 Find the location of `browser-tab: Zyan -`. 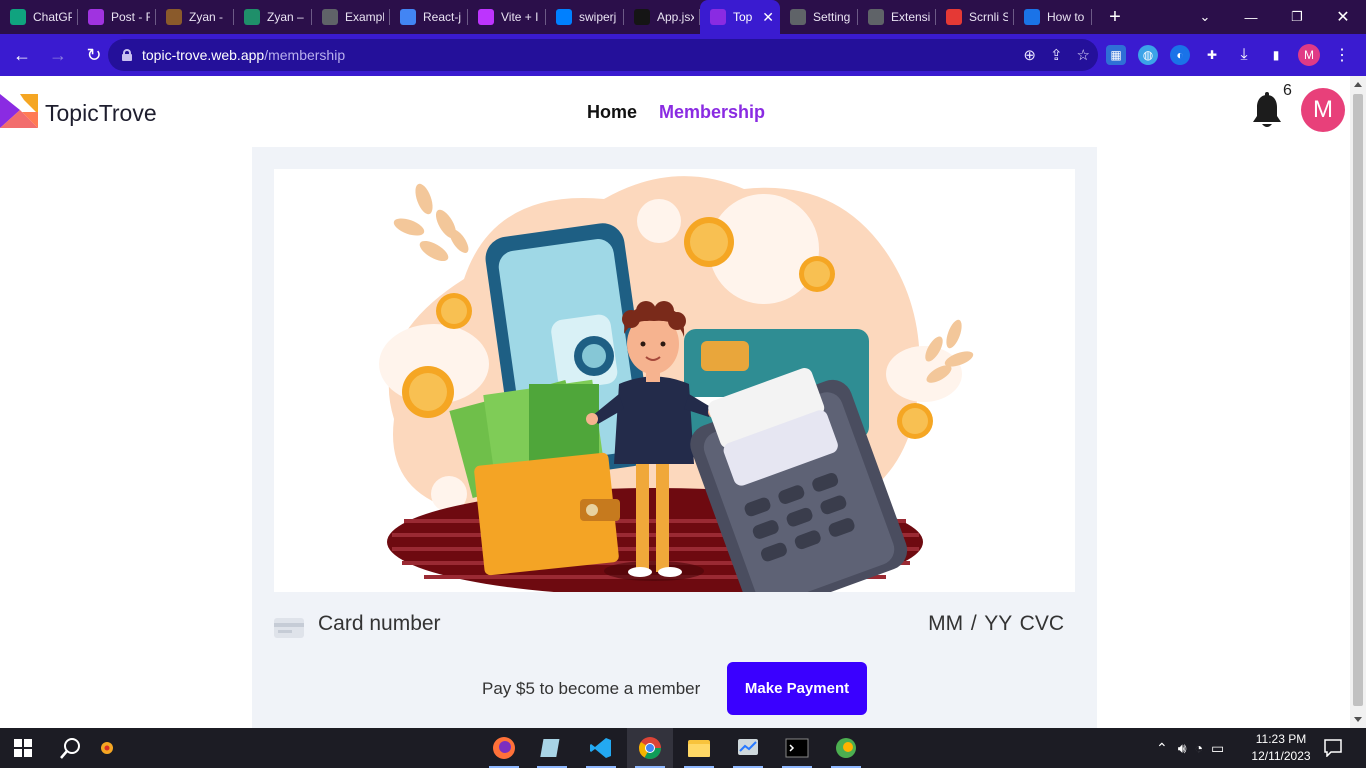

browser-tab: Zyan - is located at coordinates (195, 17).